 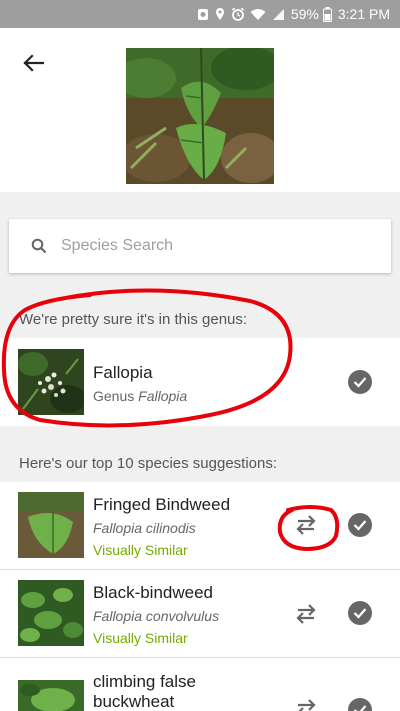 I want to click on suggestions-section-label: Here's our top 10 species suggestions:, so click(x=148, y=463).